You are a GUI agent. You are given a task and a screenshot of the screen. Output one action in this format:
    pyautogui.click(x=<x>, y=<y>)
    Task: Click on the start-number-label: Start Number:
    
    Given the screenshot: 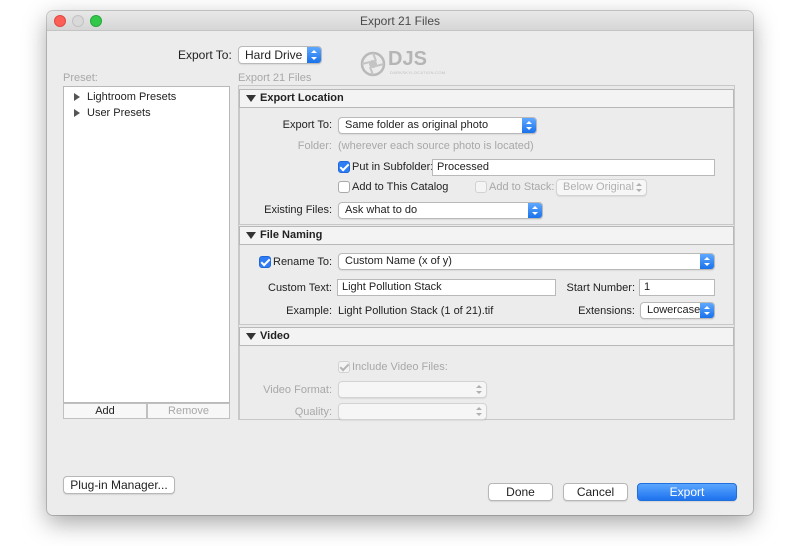 What is the action you would take?
    pyautogui.click(x=600, y=288)
    